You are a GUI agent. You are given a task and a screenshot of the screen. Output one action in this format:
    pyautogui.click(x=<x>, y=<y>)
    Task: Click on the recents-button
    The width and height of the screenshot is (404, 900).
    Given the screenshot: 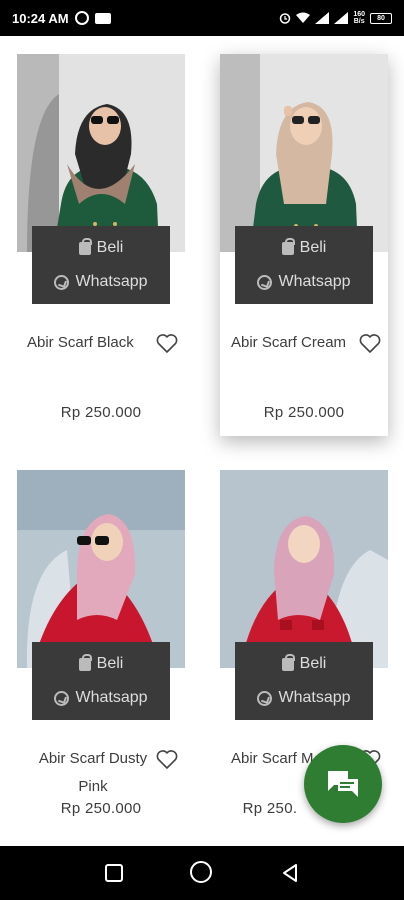 What is the action you would take?
    pyautogui.click(x=114, y=873)
    